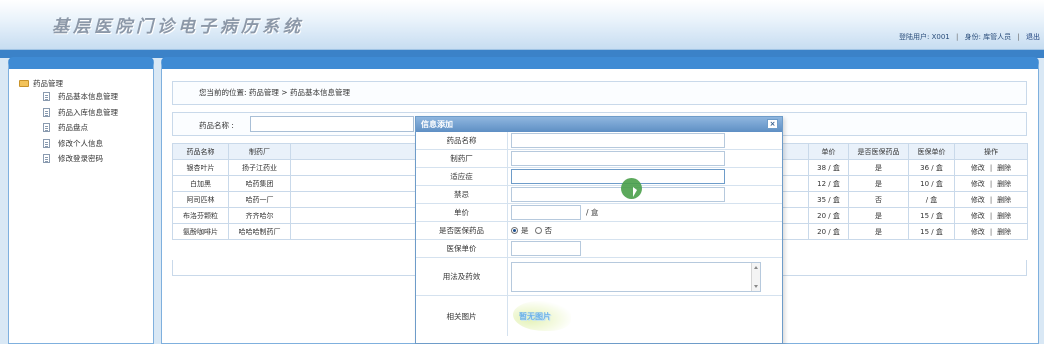  I want to click on col-header-maker: 制药厂, so click(259, 151).